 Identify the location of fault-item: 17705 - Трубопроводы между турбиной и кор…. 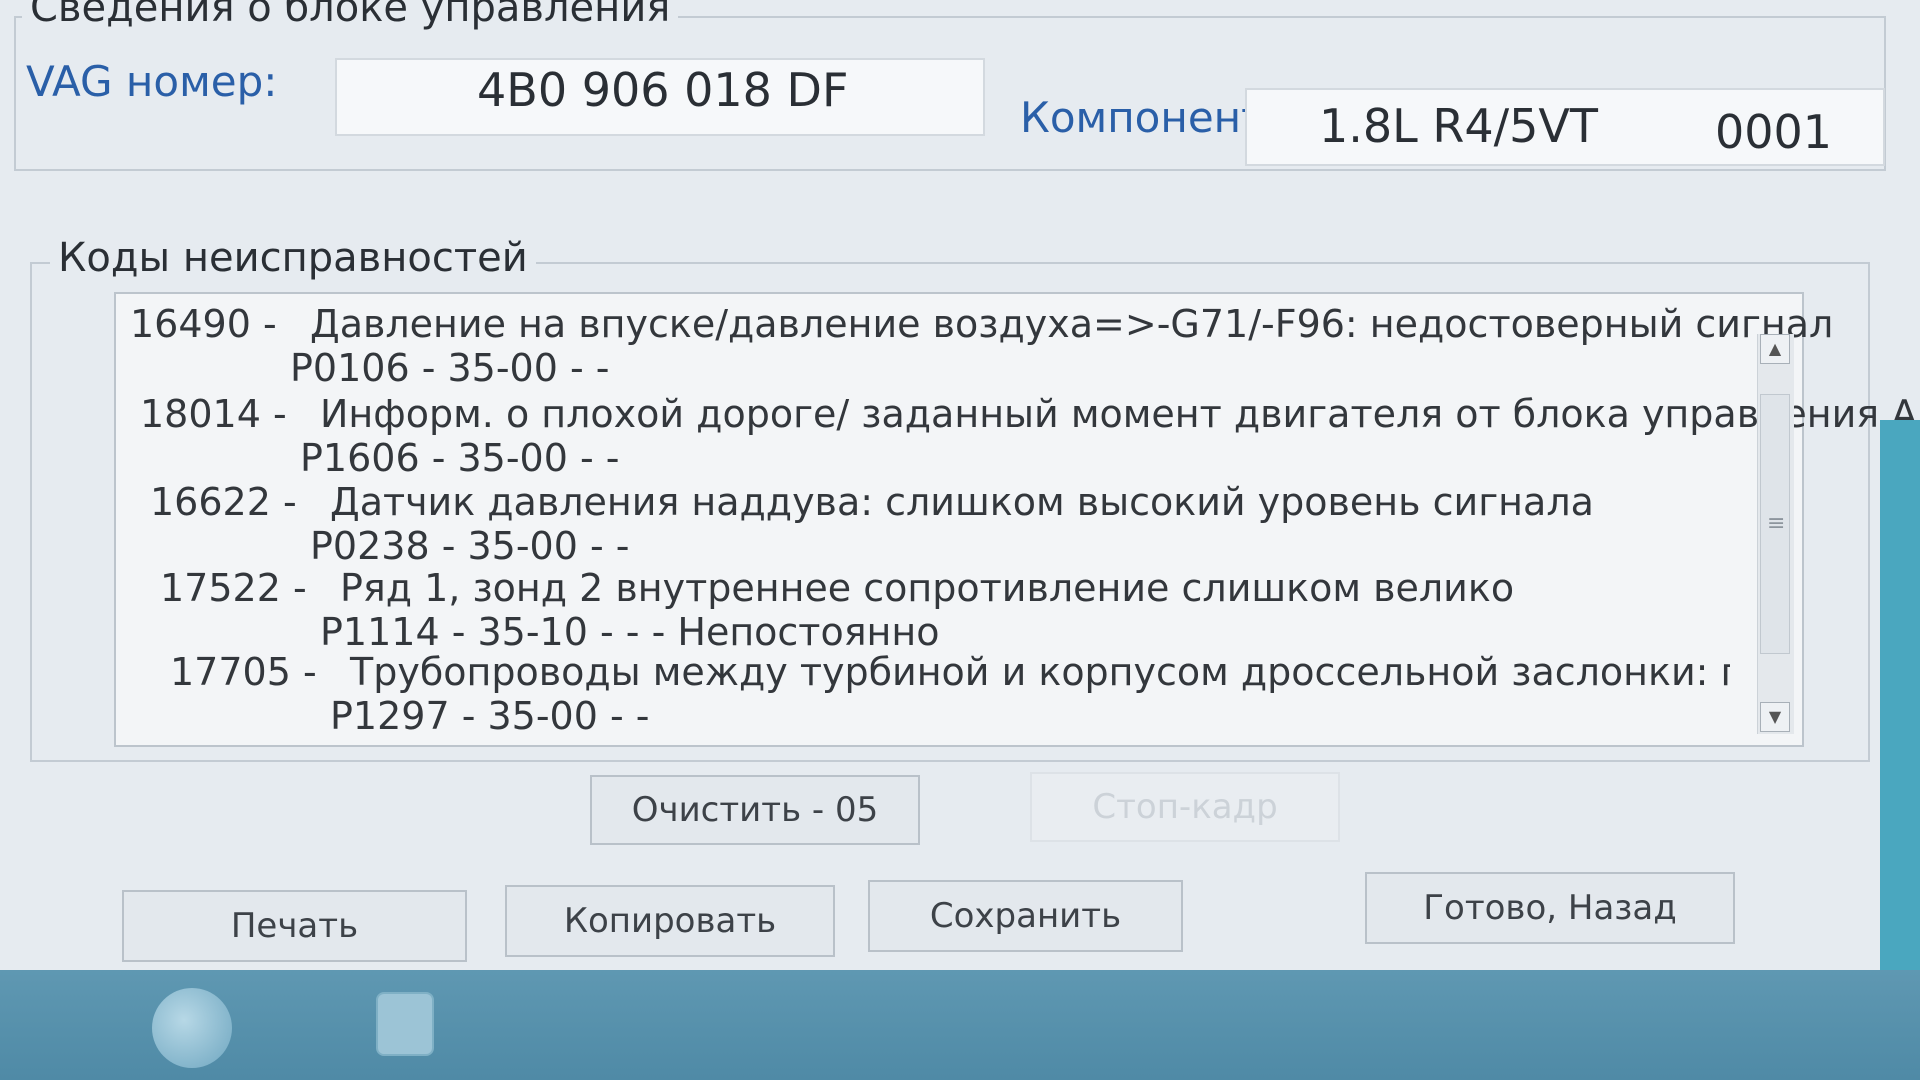
(950, 694).